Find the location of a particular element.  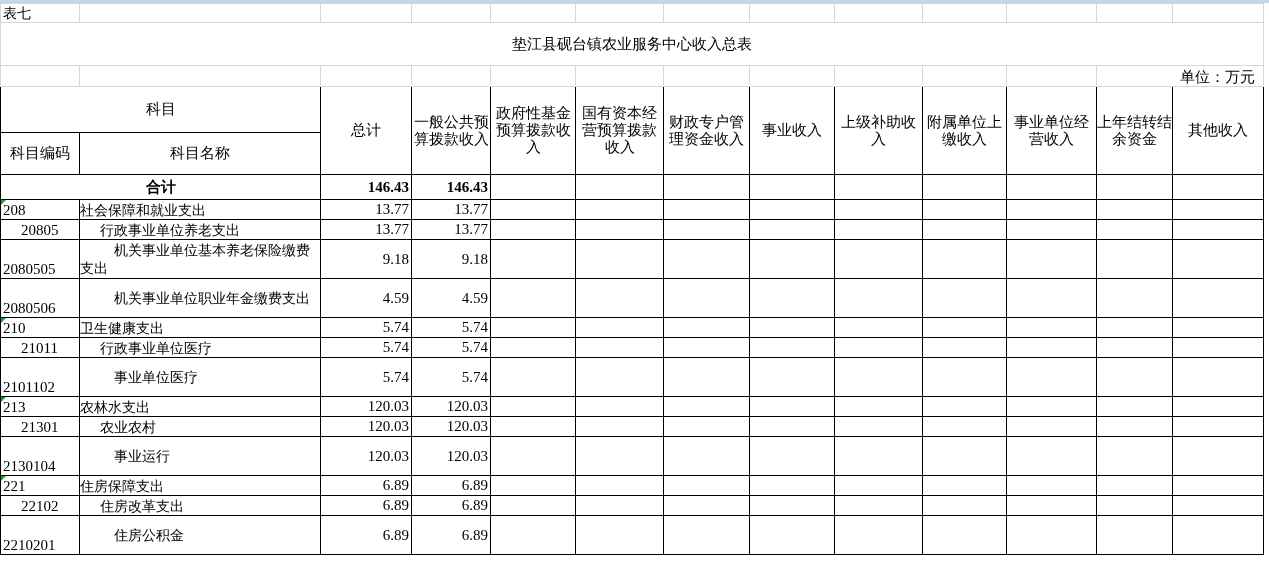

table-cell: 208 is located at coordinates (40, 209).